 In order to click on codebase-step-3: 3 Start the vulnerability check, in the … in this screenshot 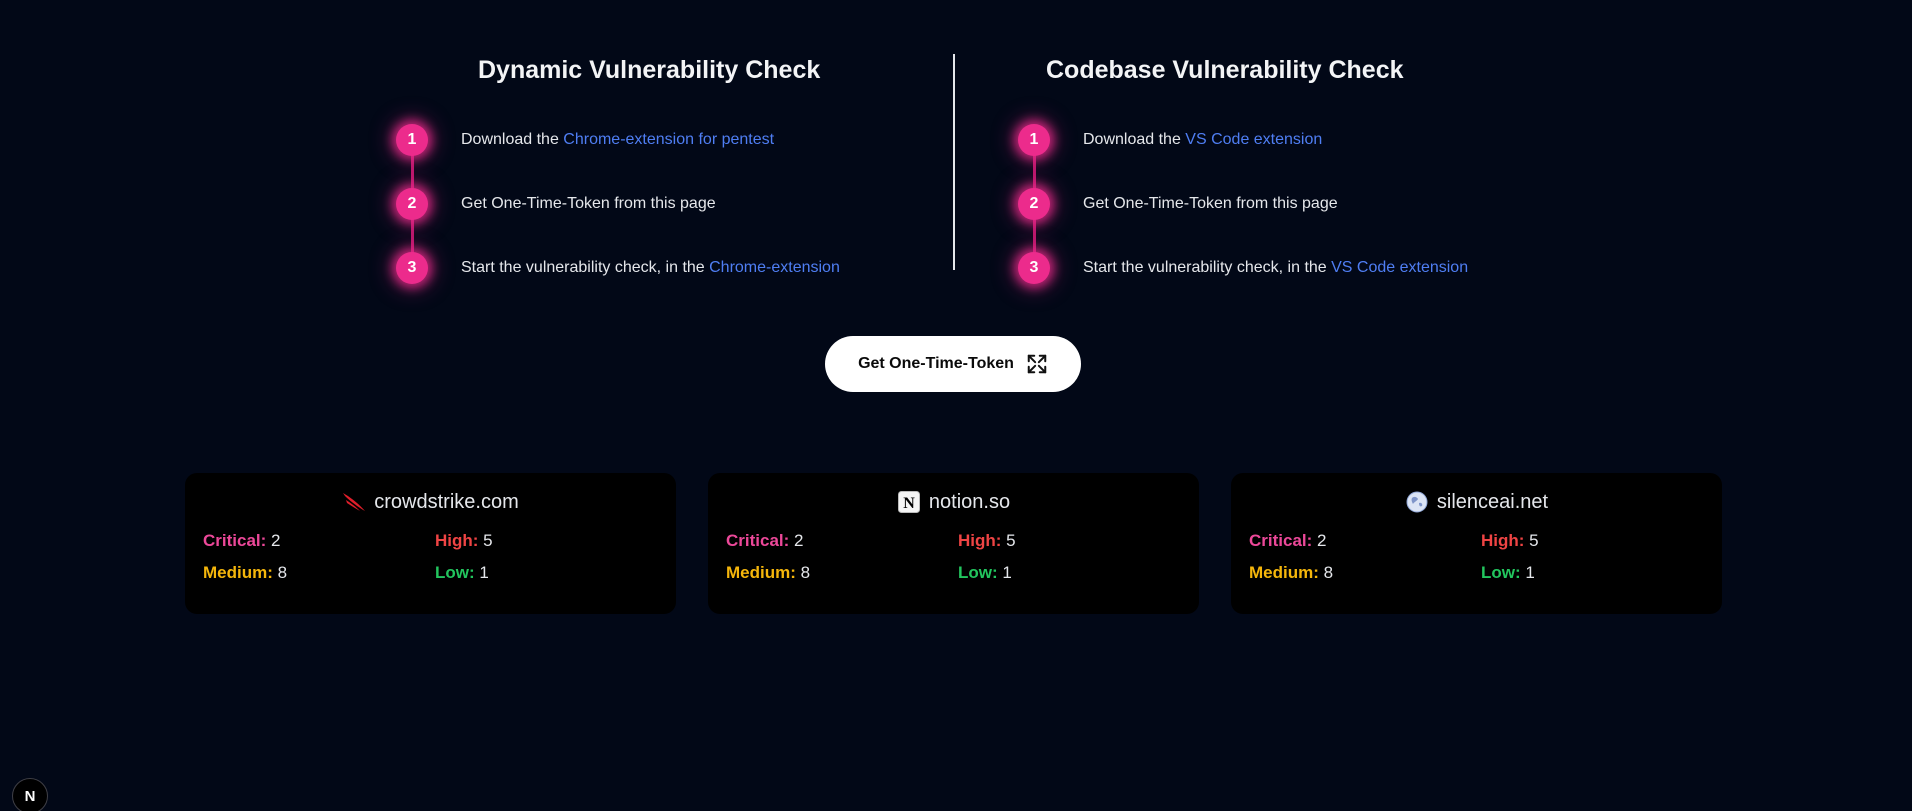, I will do `click(1265, 268)`.